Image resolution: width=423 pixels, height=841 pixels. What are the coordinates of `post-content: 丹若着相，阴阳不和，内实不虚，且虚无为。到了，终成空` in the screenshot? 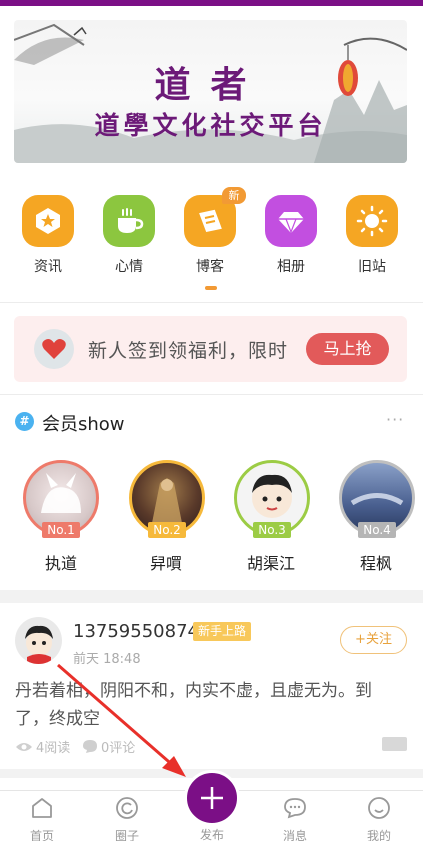 It's located at (205, 705).